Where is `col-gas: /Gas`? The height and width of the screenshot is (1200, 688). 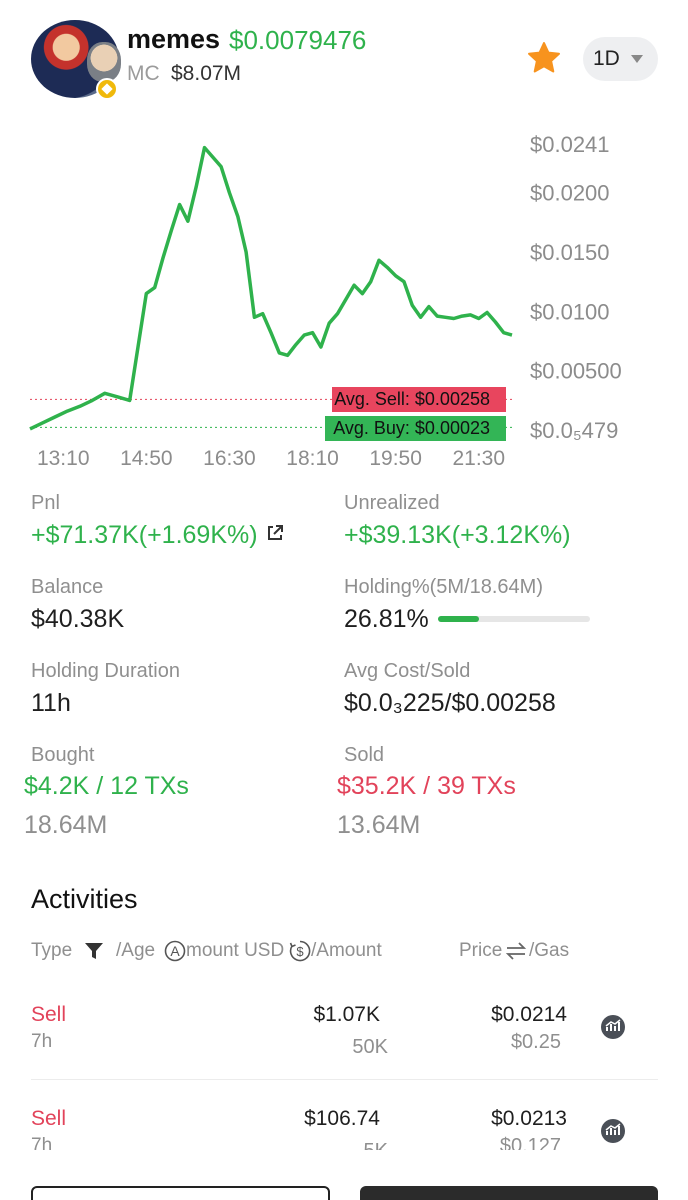
col-gas: /Gas is located at coordinates (549, 950).